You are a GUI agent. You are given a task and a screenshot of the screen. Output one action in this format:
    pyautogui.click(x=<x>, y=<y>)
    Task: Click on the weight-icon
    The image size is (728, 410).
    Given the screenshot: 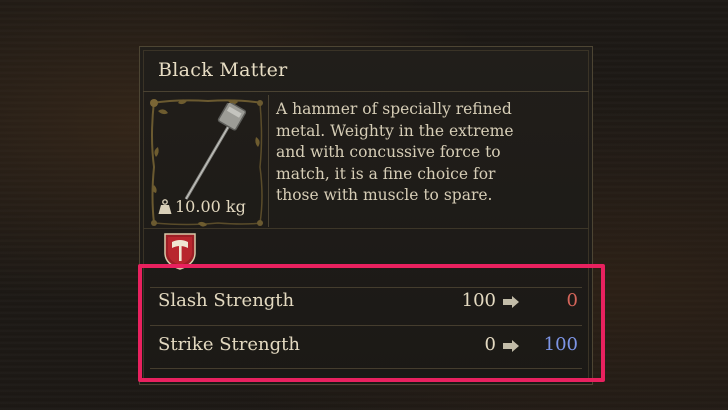 What is the action you would take?
    pyautogui.click(x=165, y=206)
    